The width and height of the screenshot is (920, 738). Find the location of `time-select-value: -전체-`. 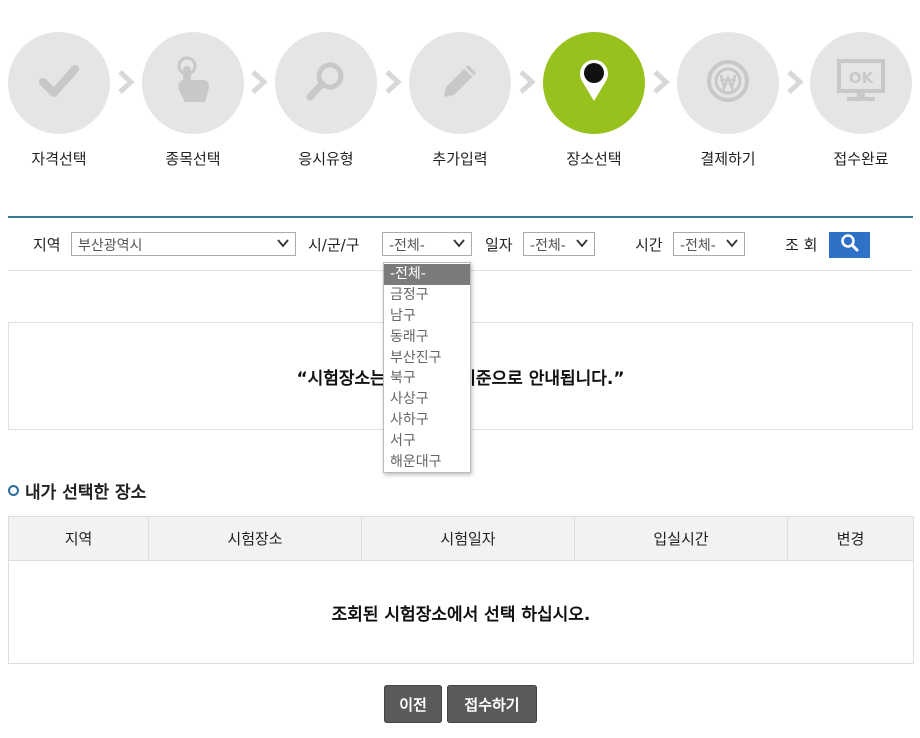

time-select-value: -전체- is located at coordinates (698, 246).